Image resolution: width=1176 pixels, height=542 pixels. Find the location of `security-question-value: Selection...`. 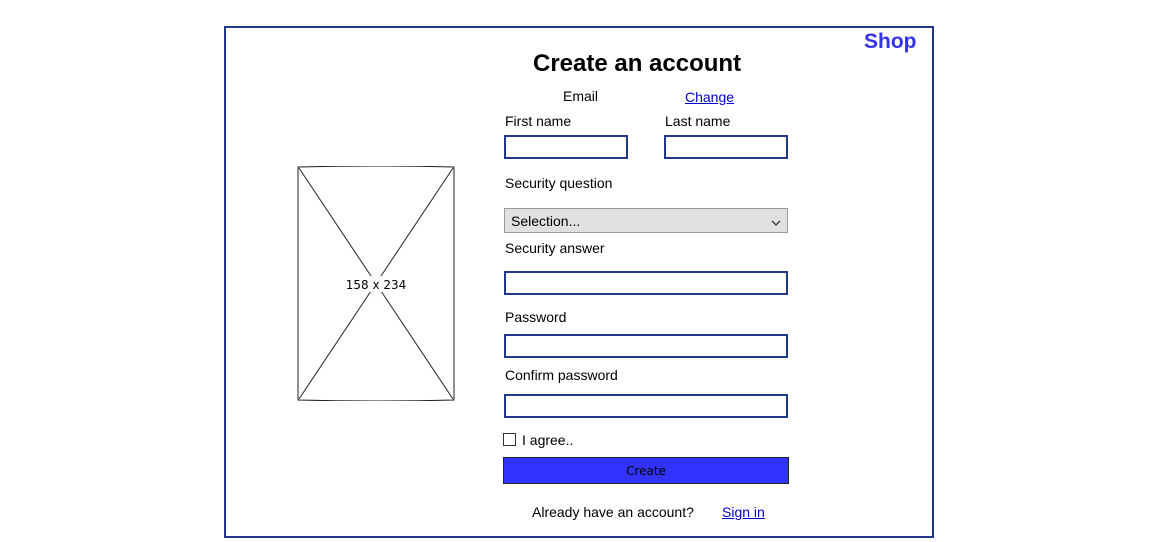

security-question-value: Selection... is located at coordinates (546, 220).